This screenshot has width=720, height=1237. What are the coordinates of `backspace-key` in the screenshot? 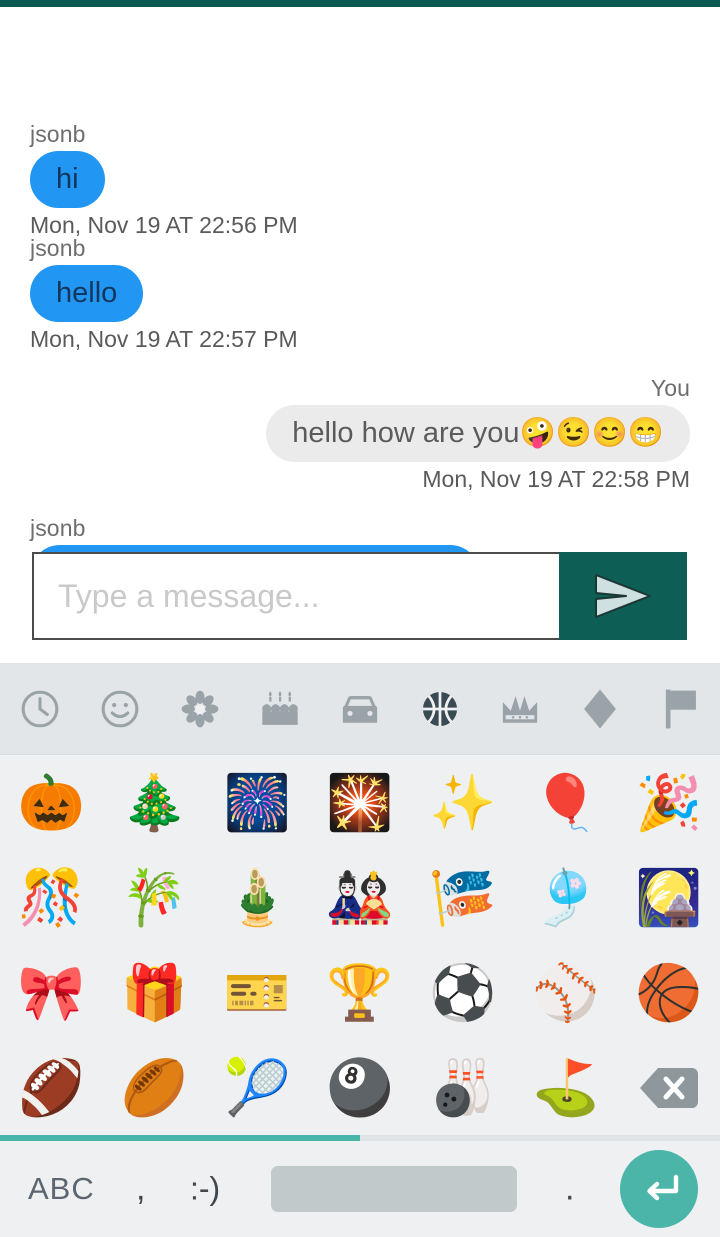 It's located at (668, 1087).